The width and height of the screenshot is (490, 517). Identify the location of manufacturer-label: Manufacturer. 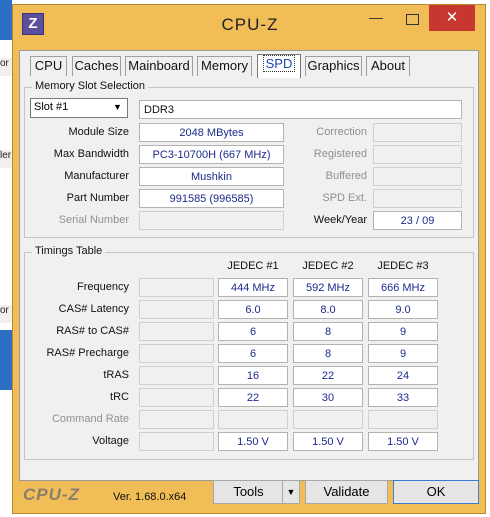
(96, 176).